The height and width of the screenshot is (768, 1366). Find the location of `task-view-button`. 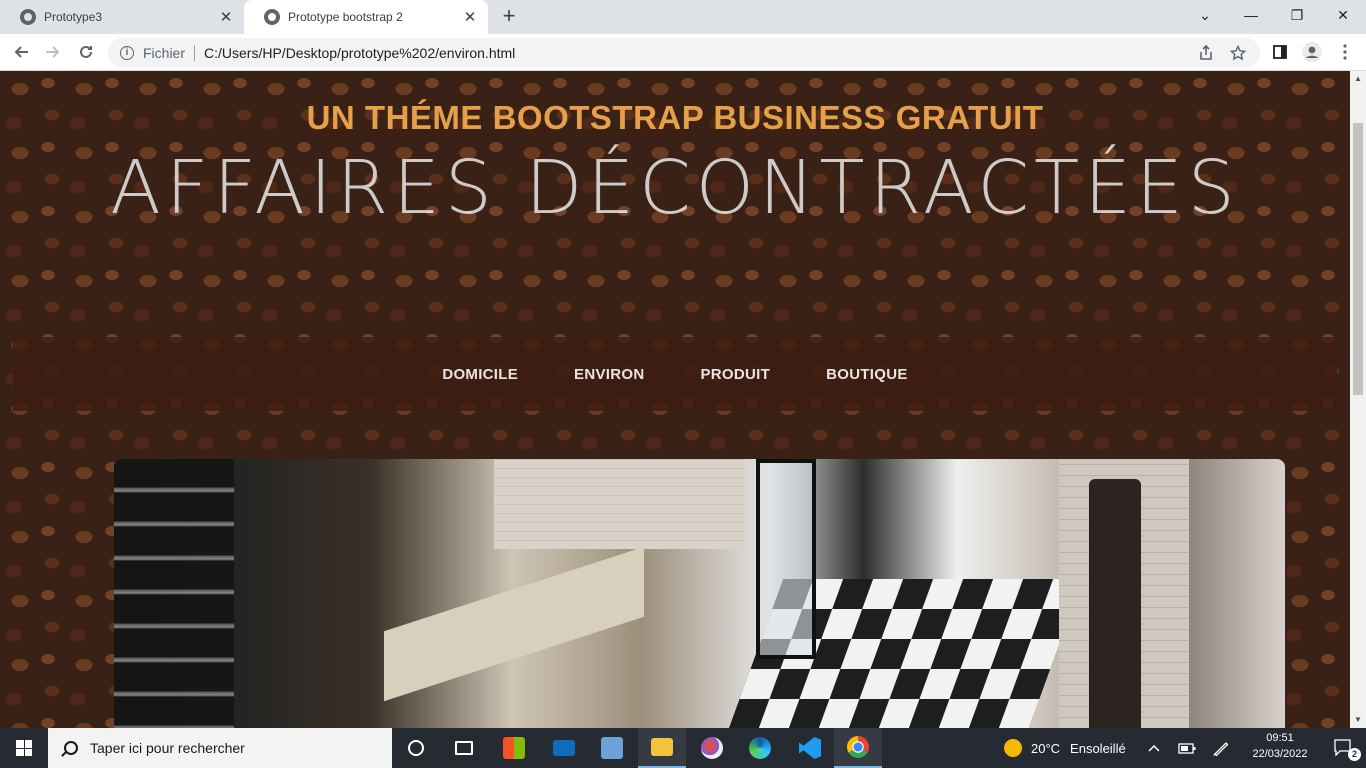

task-view-button is located at coordinates (464, 748).